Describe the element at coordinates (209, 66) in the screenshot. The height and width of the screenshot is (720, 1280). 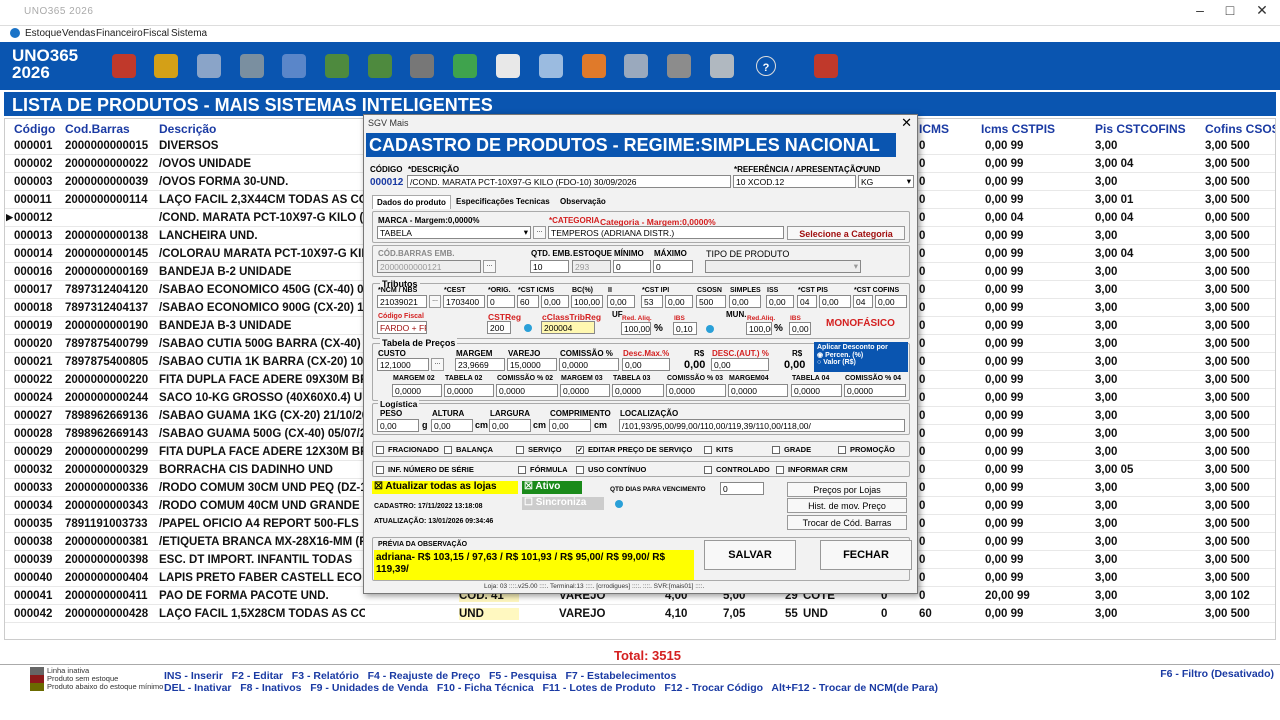
I see `printer-icon` at that location.